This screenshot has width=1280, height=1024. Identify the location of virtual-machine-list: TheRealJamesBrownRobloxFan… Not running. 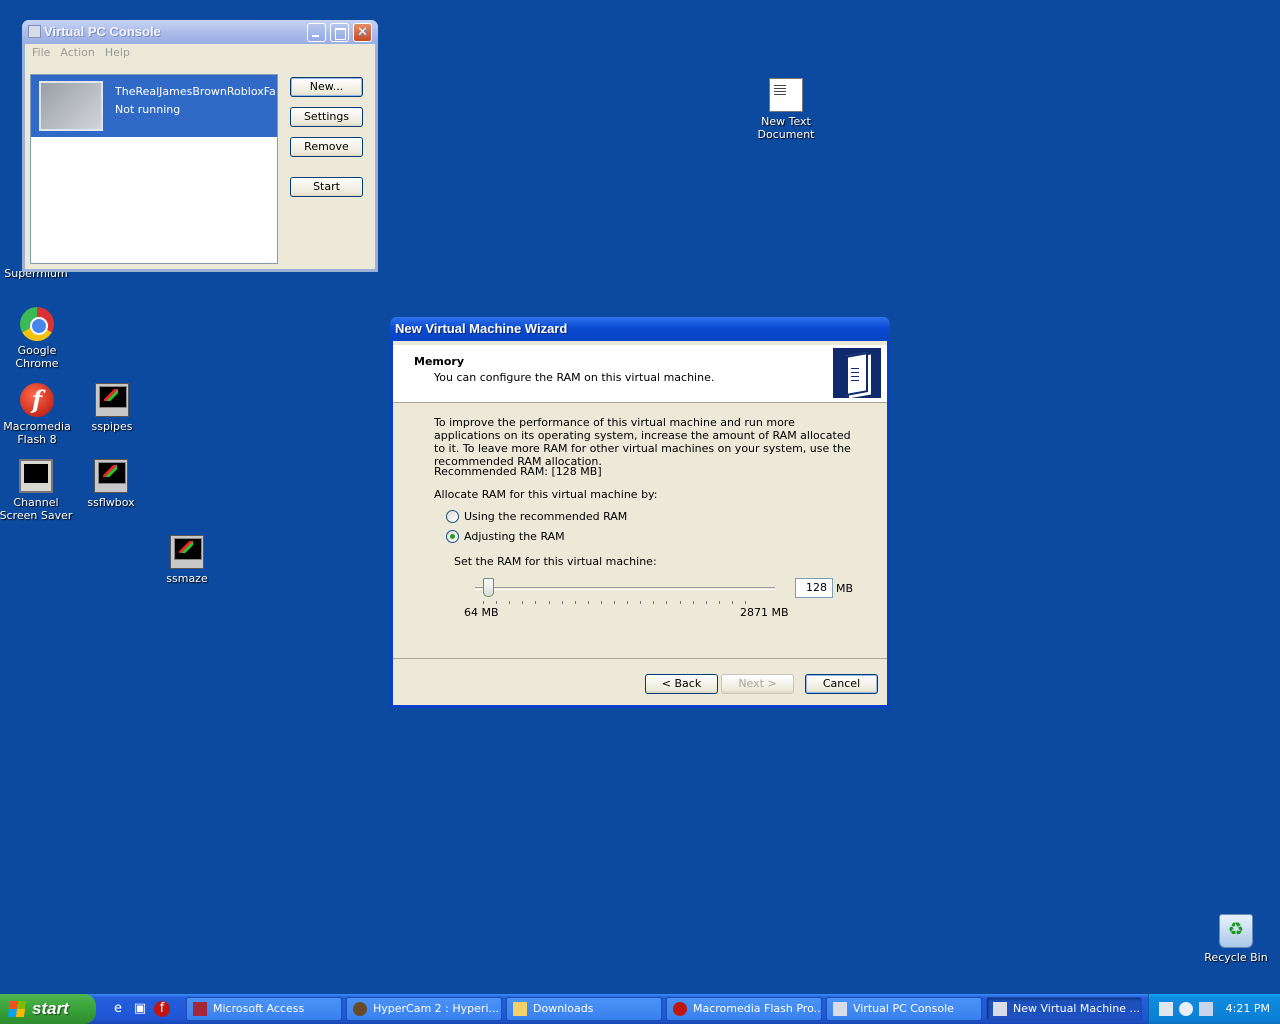
(154, 169).